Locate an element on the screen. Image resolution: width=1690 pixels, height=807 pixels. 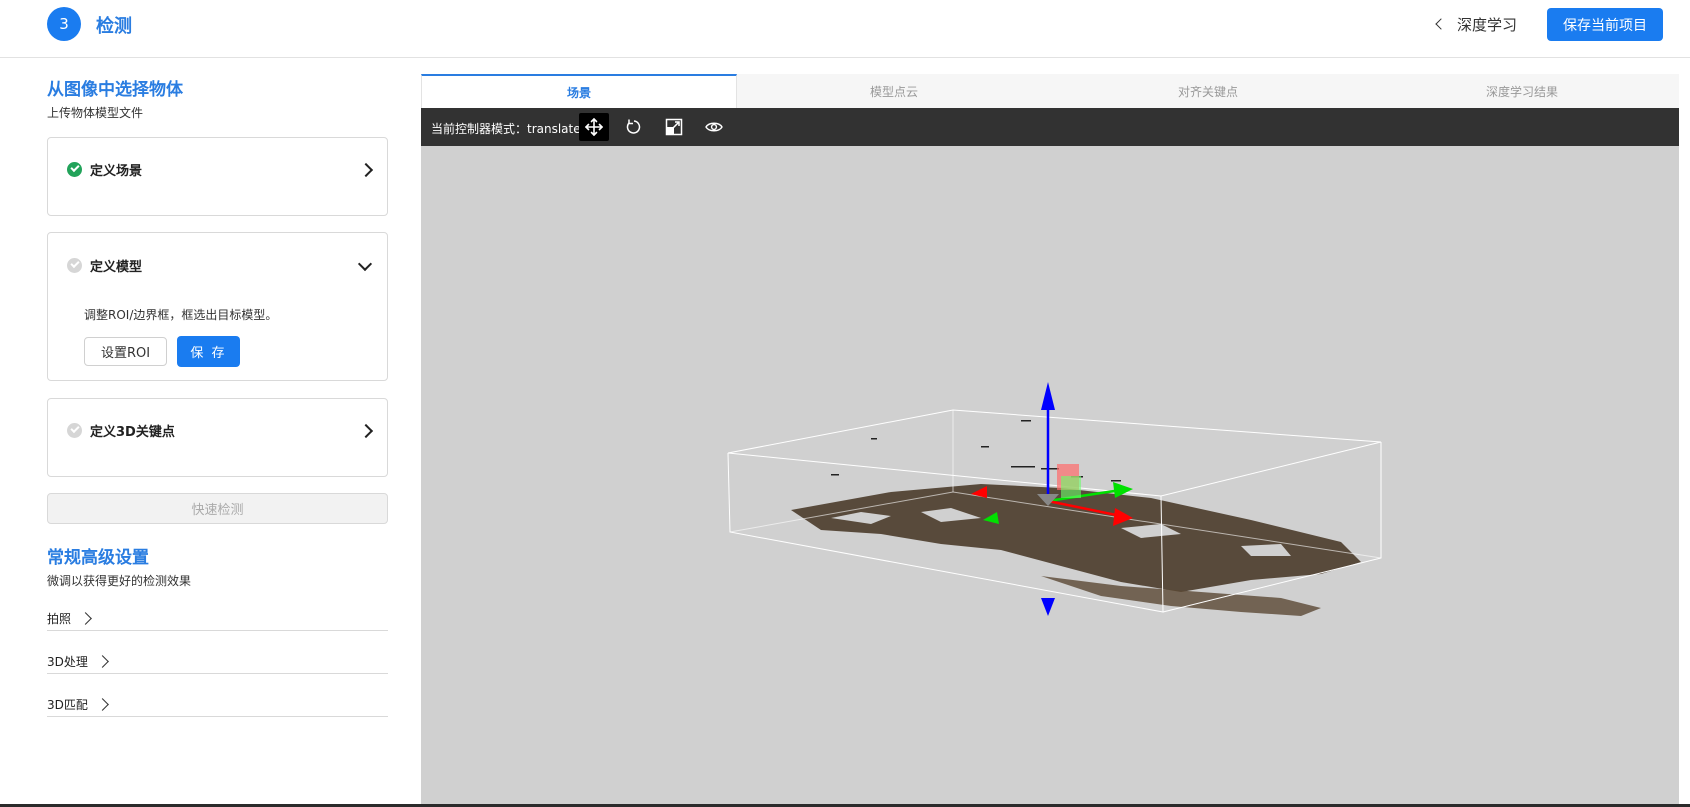
back-link-label: 深度学习 is located at coordinates (1487, 24).